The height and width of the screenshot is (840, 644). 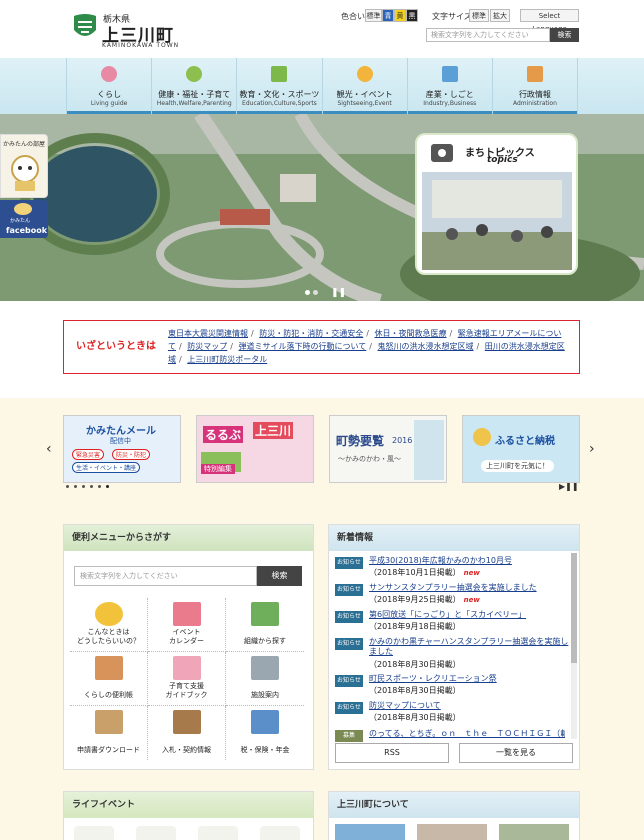 What do you see at coordinates (207, 346) in the screenshot?
I see `emergency-link: 防災マップ` at bounding box center [207, 346].